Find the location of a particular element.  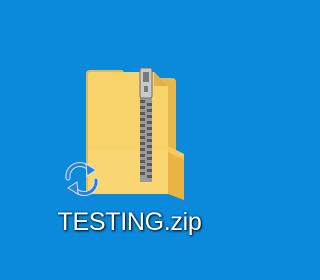

file-name-label: TESTING.zip is located at coordinates (129, 222).